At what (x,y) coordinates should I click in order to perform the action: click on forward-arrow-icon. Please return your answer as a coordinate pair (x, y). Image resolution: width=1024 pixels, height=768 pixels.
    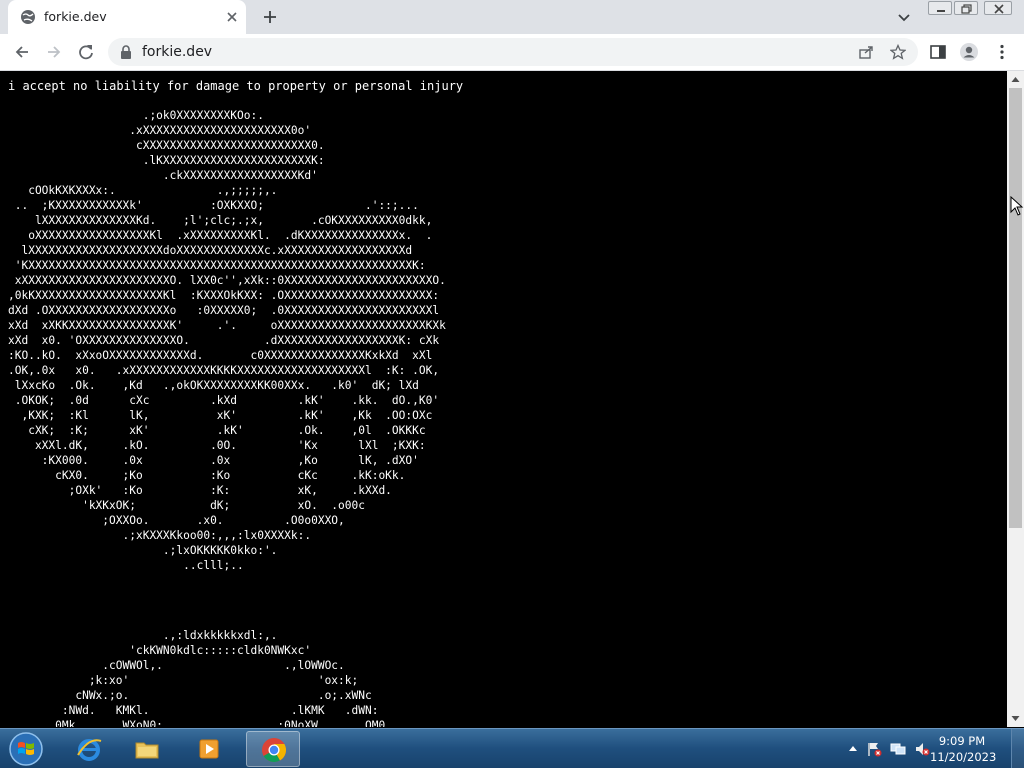
    Looking at the image, I should click on (54, 52).